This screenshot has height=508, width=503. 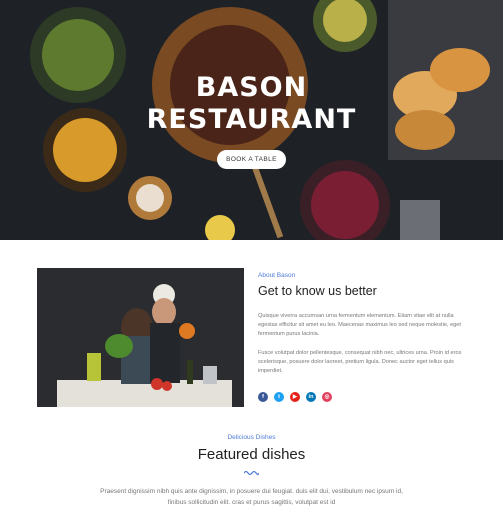 I want to click on book-table-button: BOOK A TABLE, so click(x=251, y=159).